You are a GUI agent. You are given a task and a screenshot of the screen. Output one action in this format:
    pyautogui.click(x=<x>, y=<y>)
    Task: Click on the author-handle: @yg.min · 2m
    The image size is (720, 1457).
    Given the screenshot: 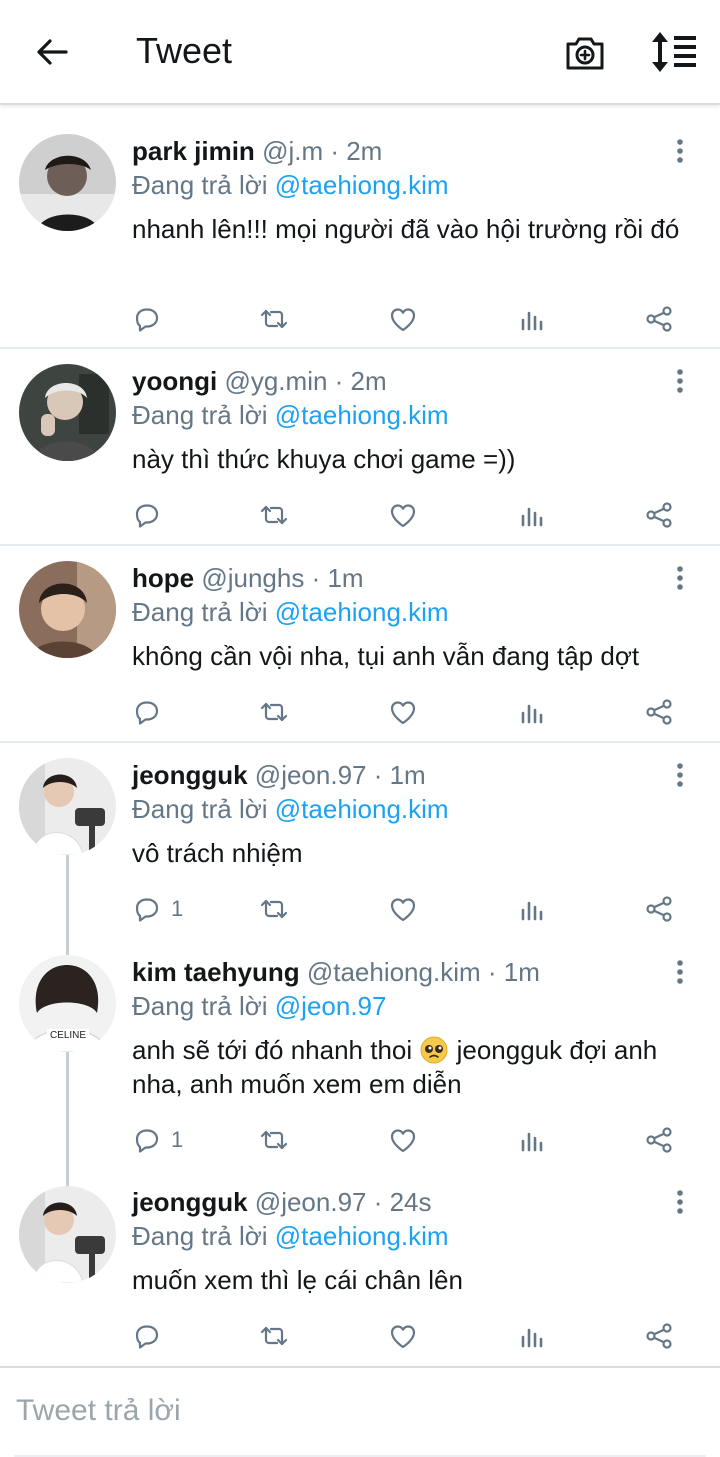 What is the action you would take?
    pyautogui.click(x=305, y=381)
    